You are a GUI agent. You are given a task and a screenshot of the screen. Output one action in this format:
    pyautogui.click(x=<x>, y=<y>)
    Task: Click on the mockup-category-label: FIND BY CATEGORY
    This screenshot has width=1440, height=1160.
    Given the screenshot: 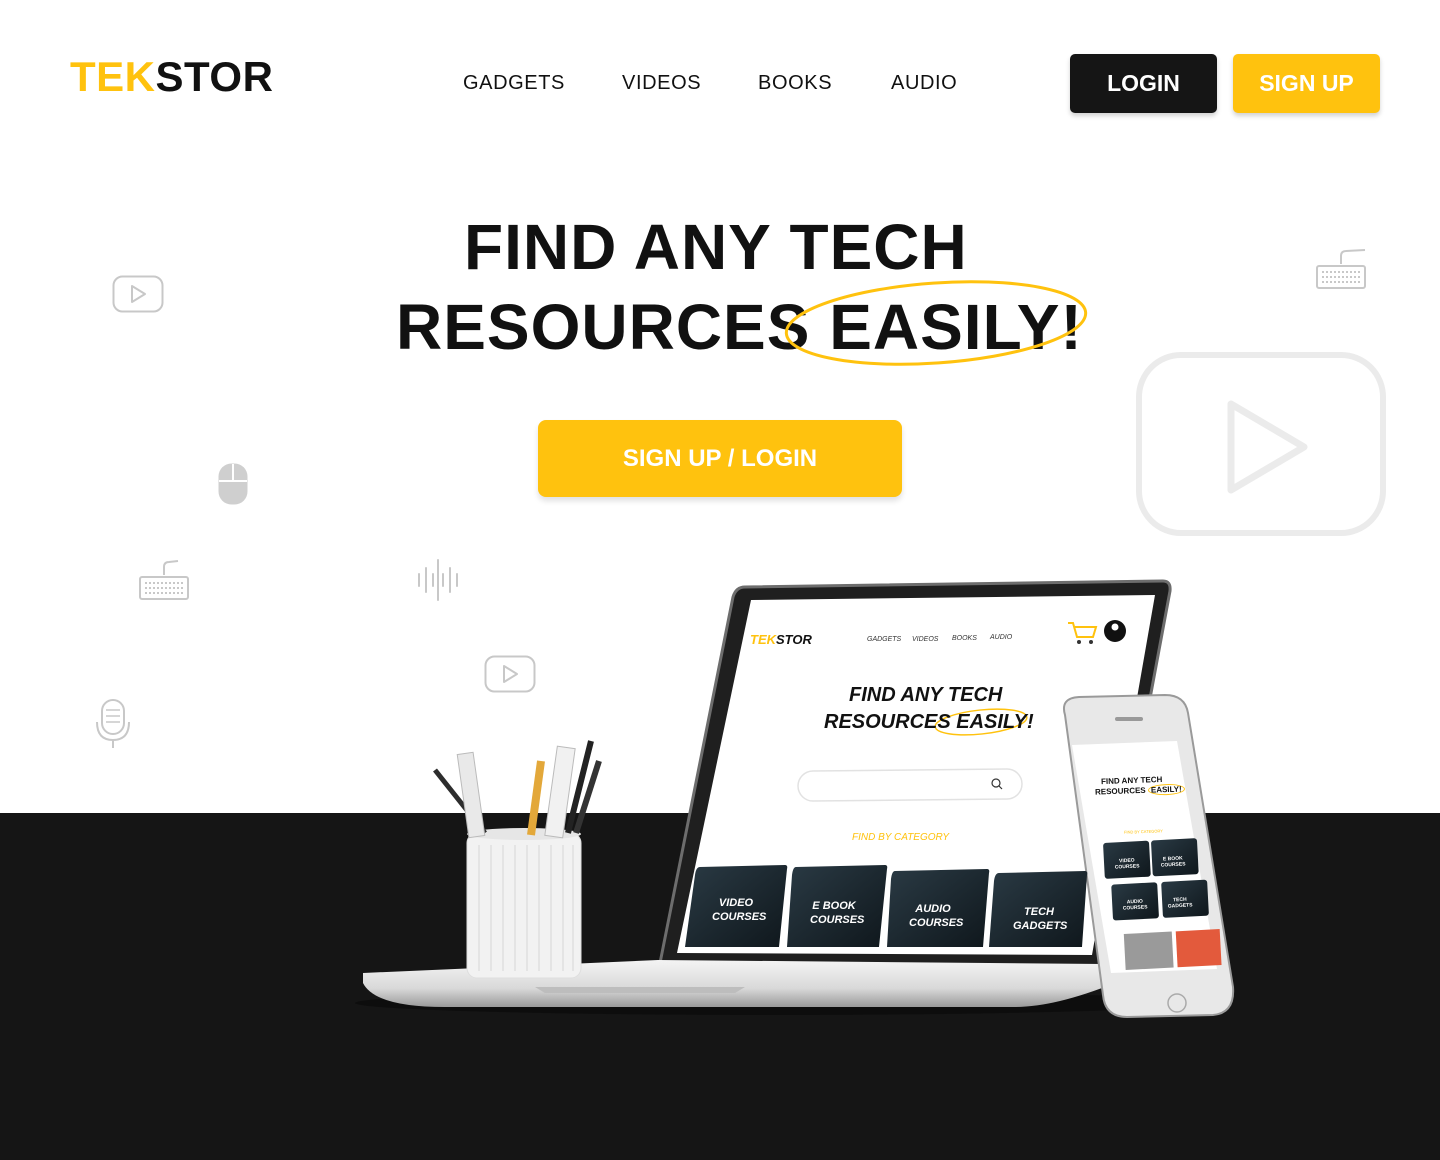 What is the action you would take?
    pyautogui.click(x=901, y=837)
    